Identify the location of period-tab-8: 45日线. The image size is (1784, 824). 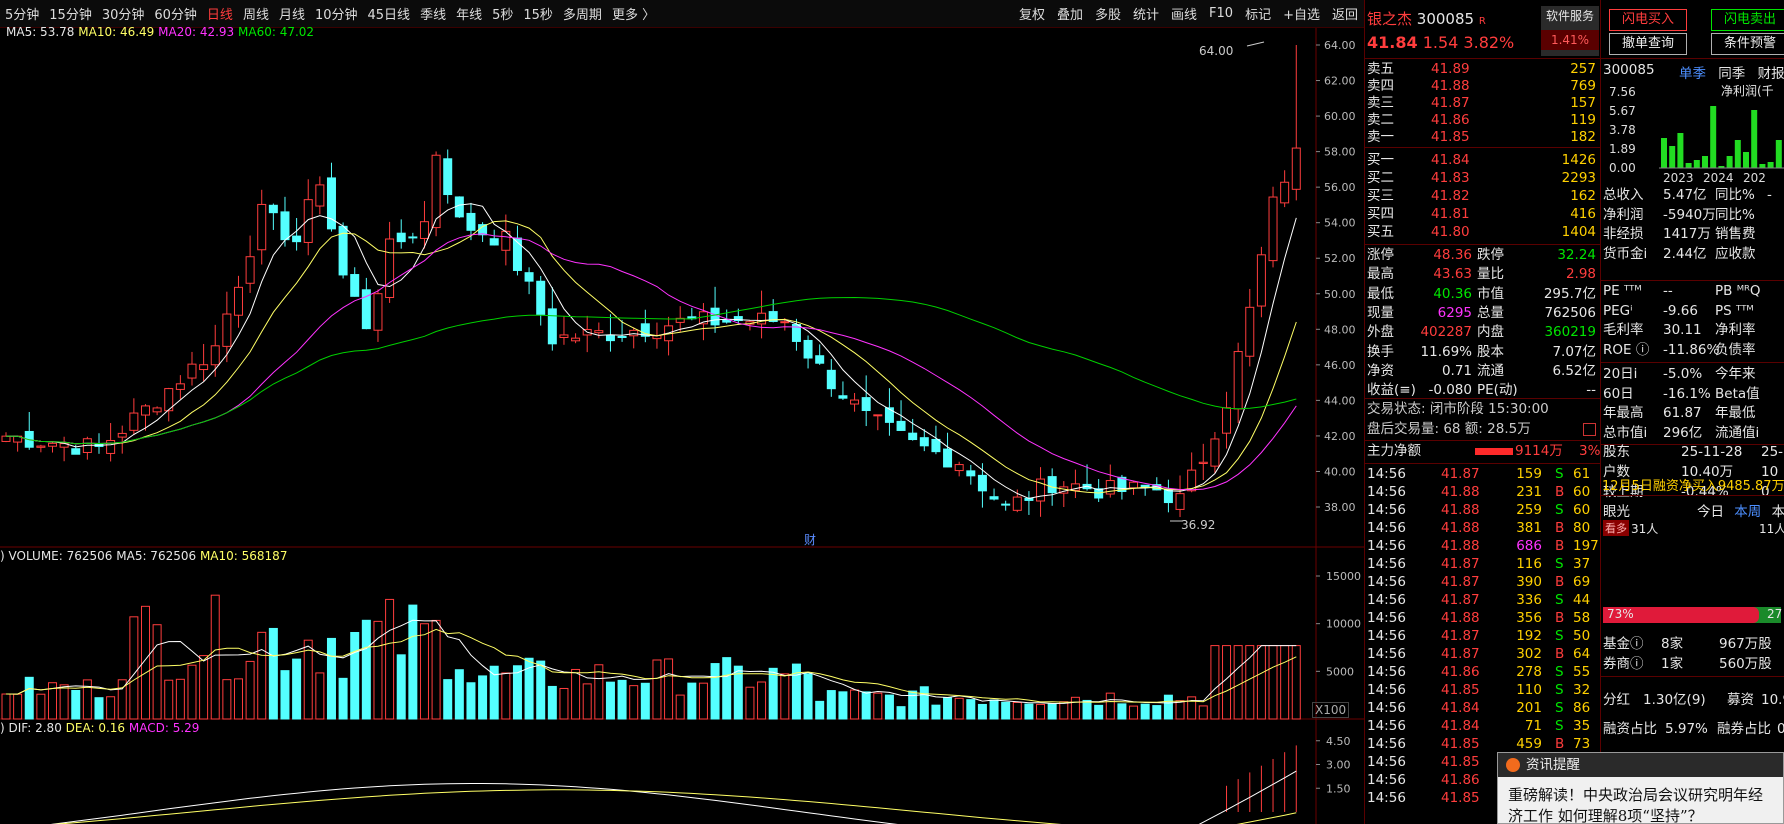
(389, 13).